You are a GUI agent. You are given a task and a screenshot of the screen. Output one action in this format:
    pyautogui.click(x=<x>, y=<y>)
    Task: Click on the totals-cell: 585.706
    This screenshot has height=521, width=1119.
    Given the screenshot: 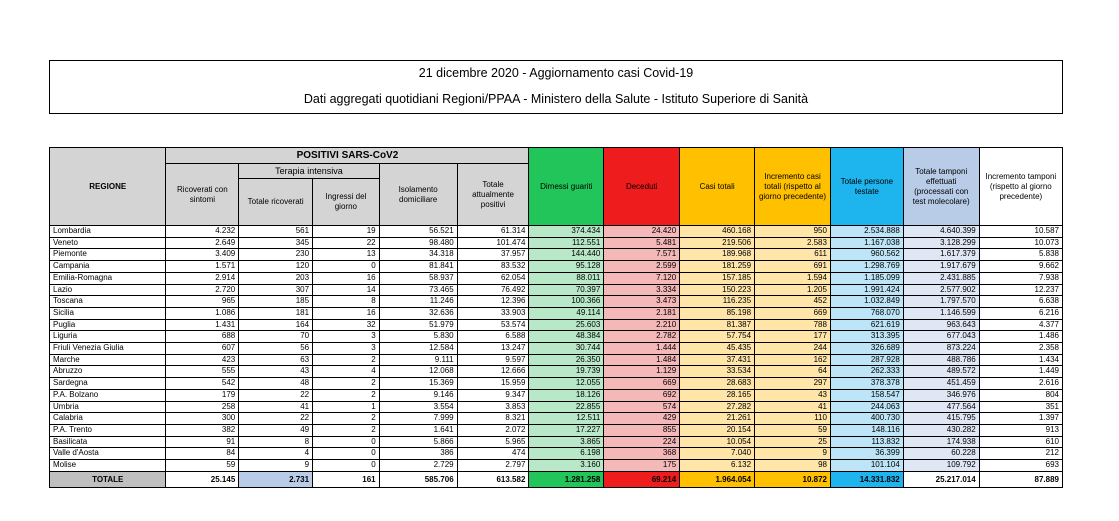 What is the action you would take?
    pyautogui.click(x=418, y=479)
    